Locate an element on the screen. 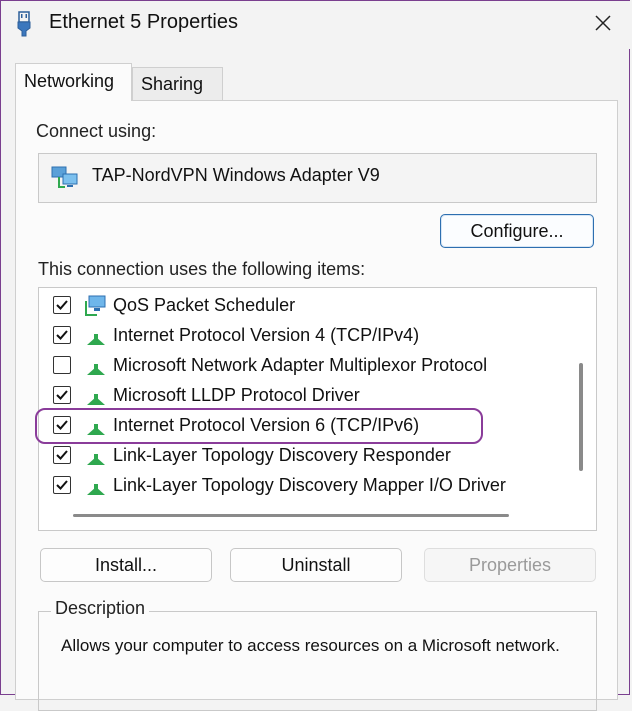 The image size is (632, 711). properties-button: Properties is located at coordinates (510, 565).